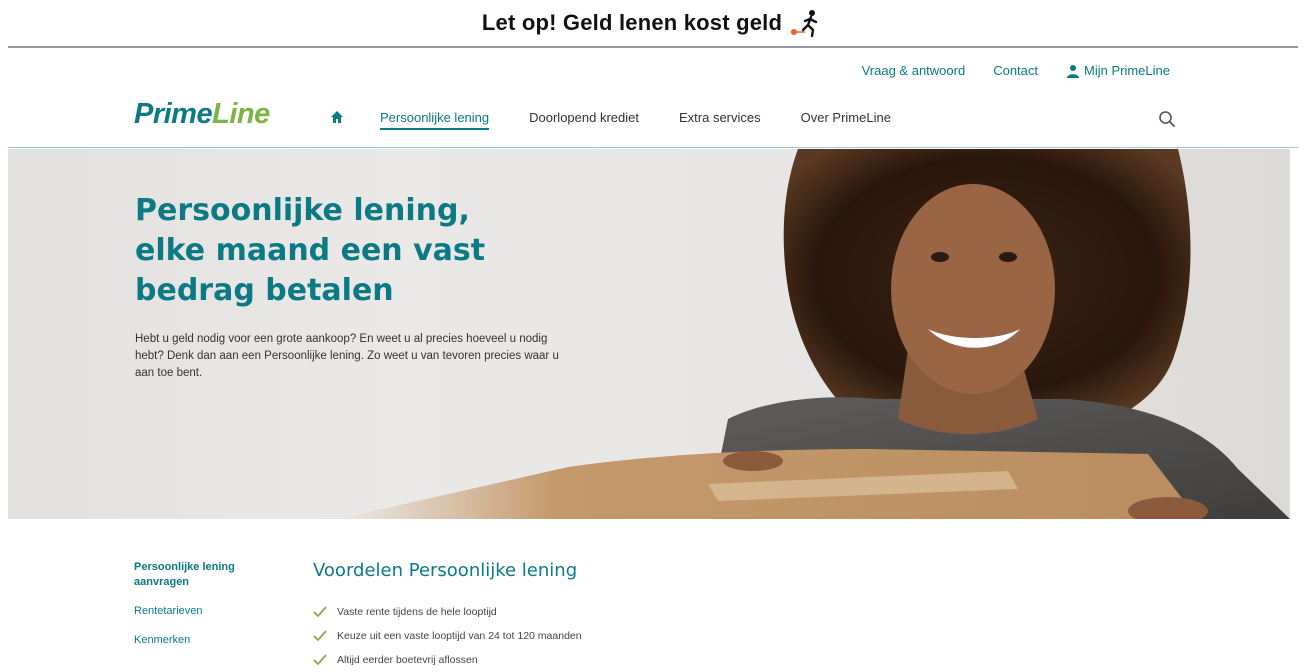 This screenshot has height=672, width=1306. I want to click on logo-part-line: Line, so click(241, 114).